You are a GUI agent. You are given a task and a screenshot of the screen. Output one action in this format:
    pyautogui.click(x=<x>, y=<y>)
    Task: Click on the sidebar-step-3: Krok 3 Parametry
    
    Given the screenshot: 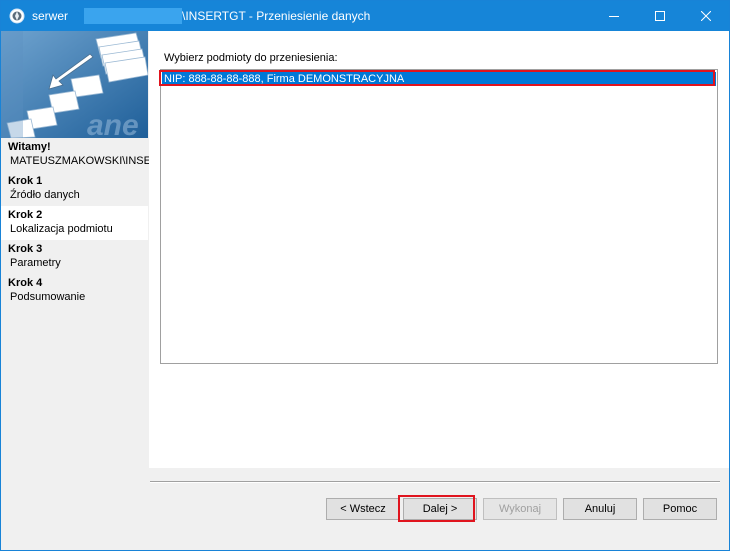 What is the action you would take?
    pyautogui.click(x=74, y=257)
    